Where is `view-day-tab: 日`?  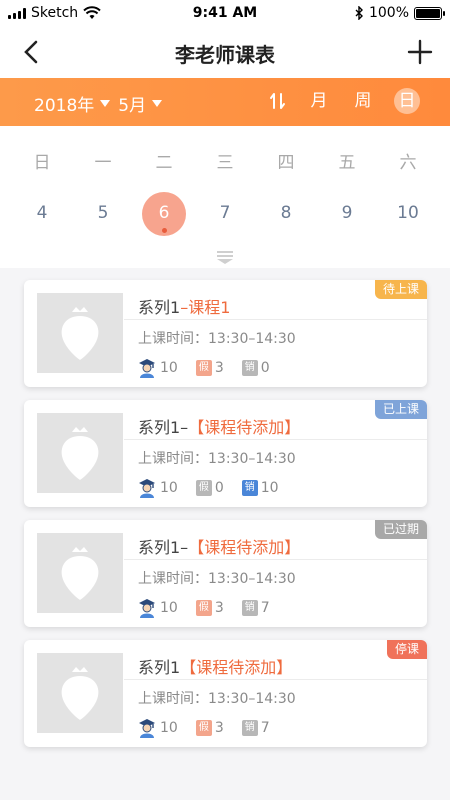 view-day-tab: 日 is located at coordinates (407, 101).